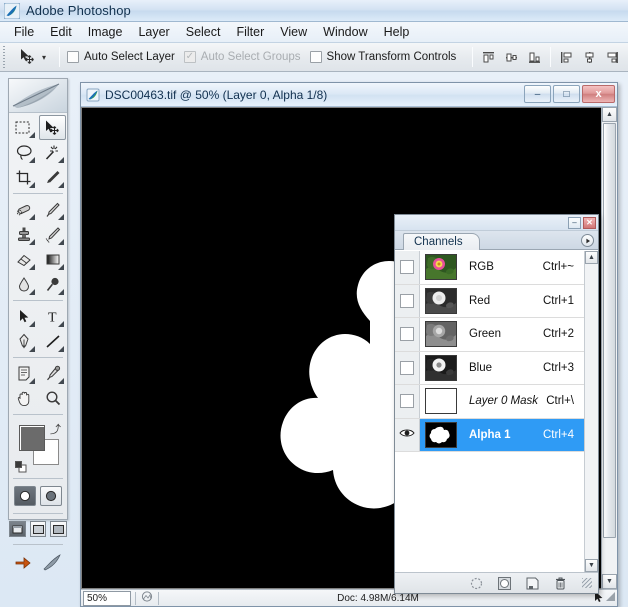 The width and height of the screenshot is (628, 607). What do you see at coordinates (5, 57) in the screenshot?
I see `options-bar-grip` at bounding box center [5, 57].